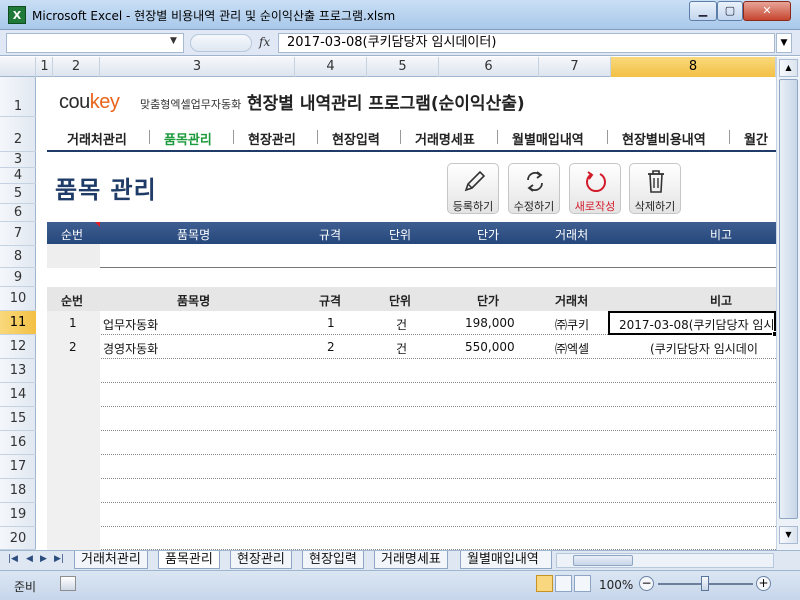  What do you see at coordinates (130, 348) in the screenshot?
I see `cell-name: 경영자동화` at bounding box center [130, 348].